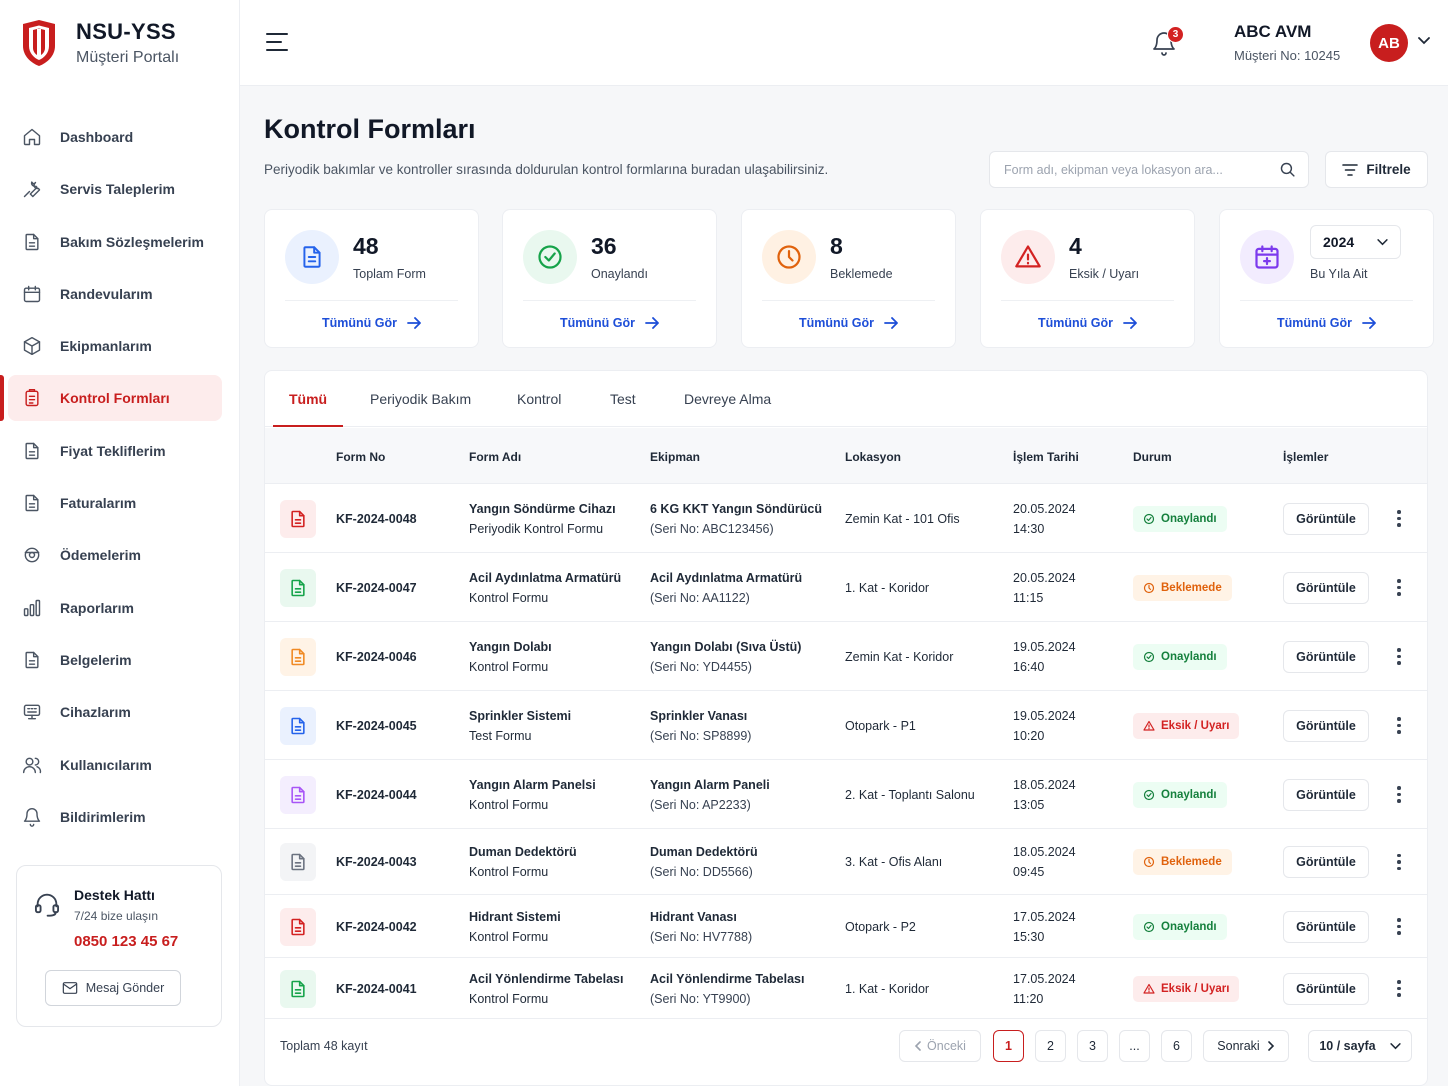  Describe the element at coordinates (1339, 242) in the screenshot. I see `year-select-value: 2024` at that location.